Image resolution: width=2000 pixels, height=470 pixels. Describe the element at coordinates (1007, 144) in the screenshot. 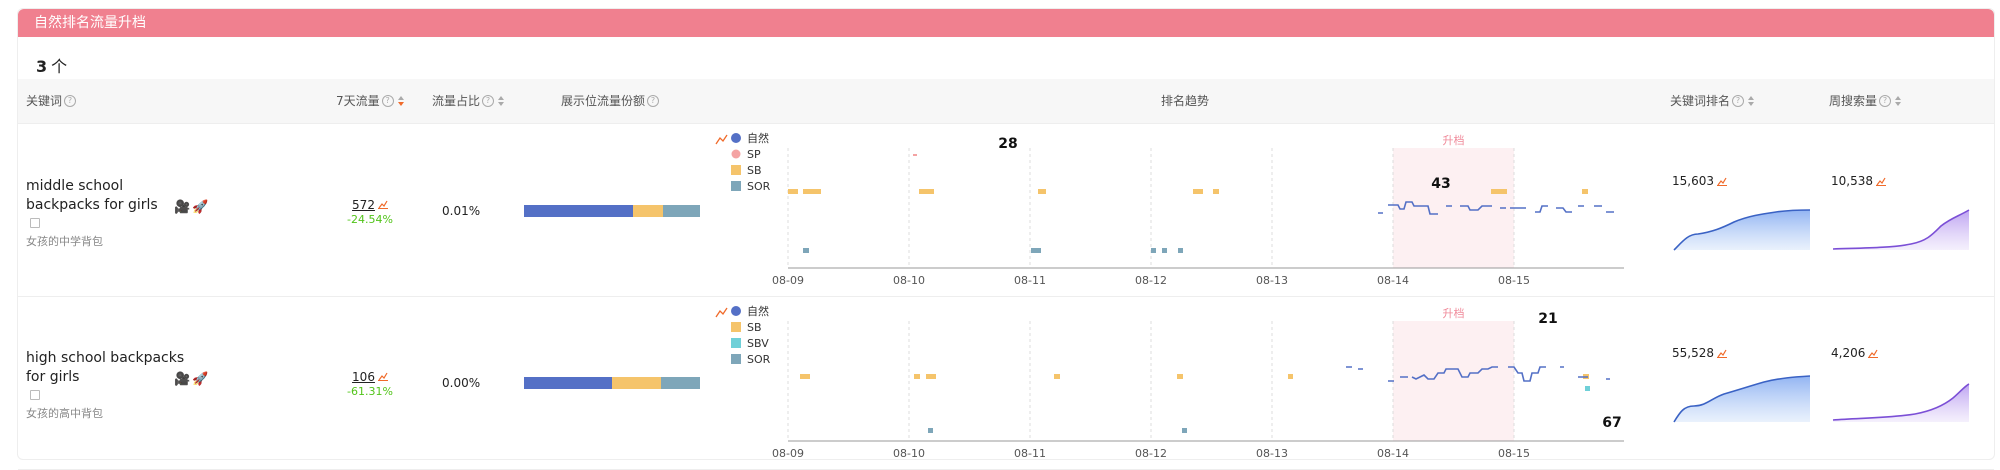

I see `rank-annotation: 28` at that location.